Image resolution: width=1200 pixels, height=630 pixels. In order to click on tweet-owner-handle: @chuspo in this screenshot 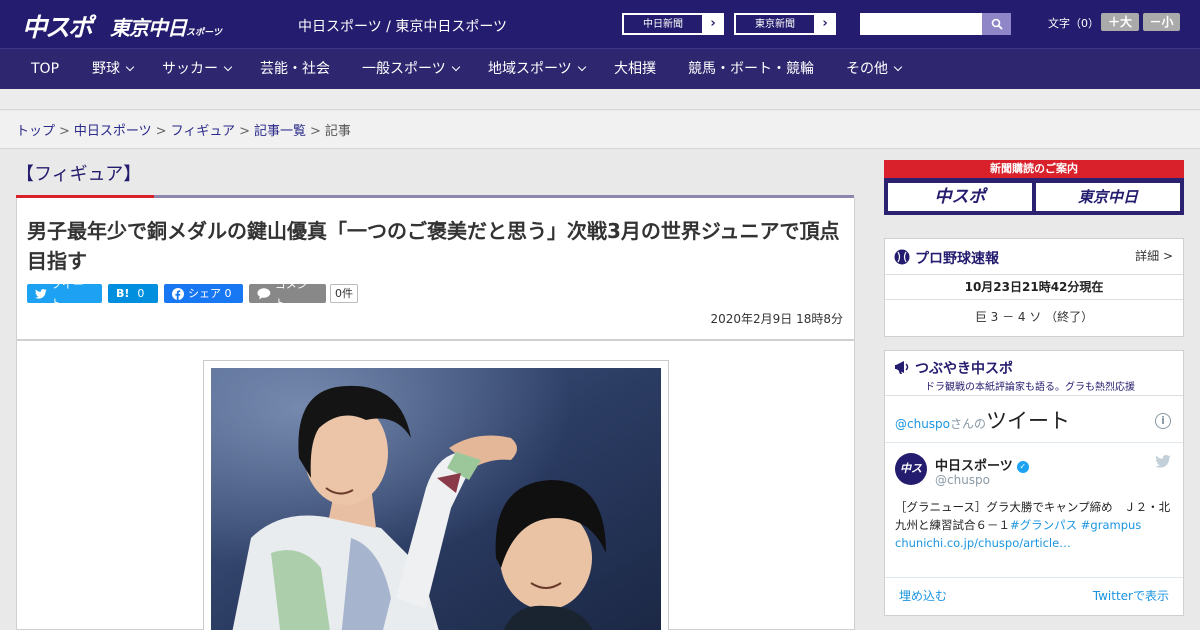, I will do `click(922, 424)`.